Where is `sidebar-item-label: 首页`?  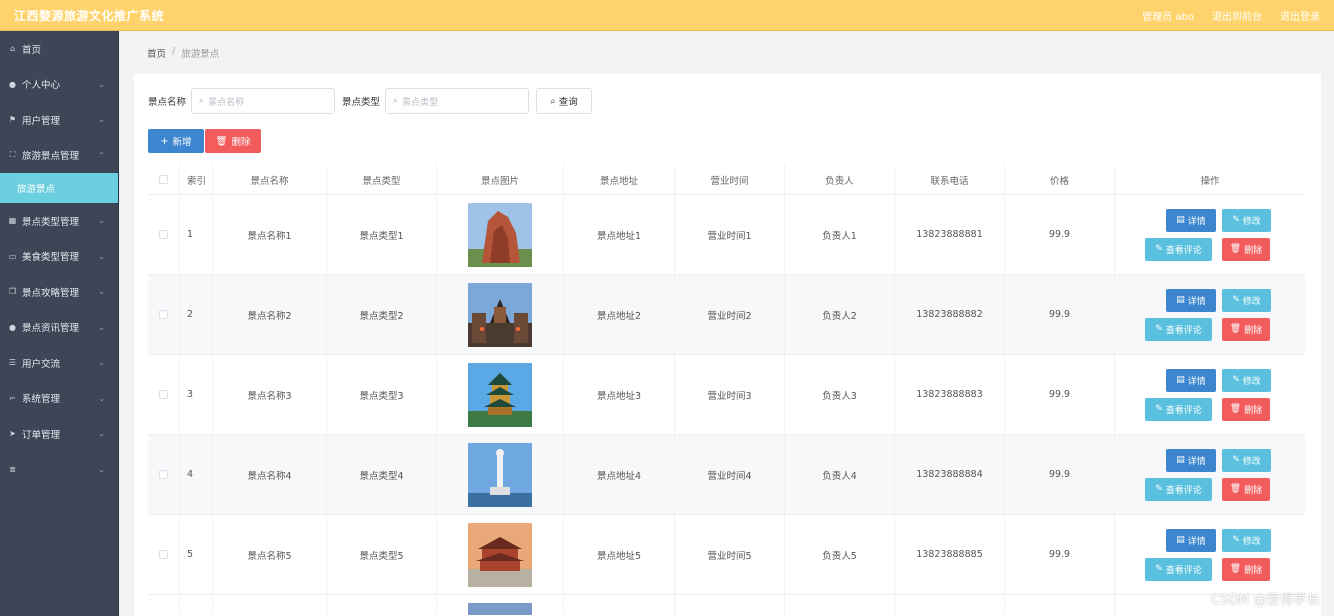
sidebar-item-label: 首页 is located at coordinates (32, 50).